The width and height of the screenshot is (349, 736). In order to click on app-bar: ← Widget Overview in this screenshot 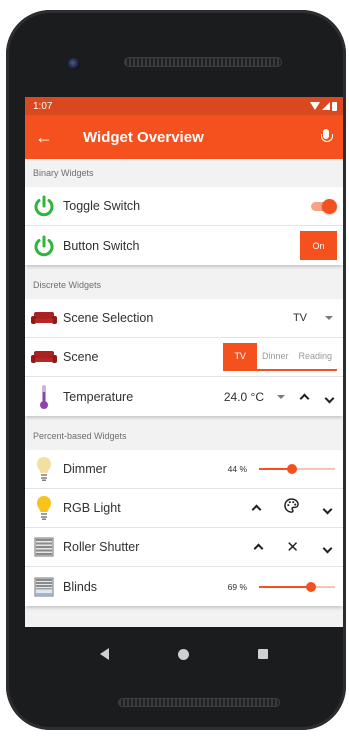, I will do `click(184, 137)`.